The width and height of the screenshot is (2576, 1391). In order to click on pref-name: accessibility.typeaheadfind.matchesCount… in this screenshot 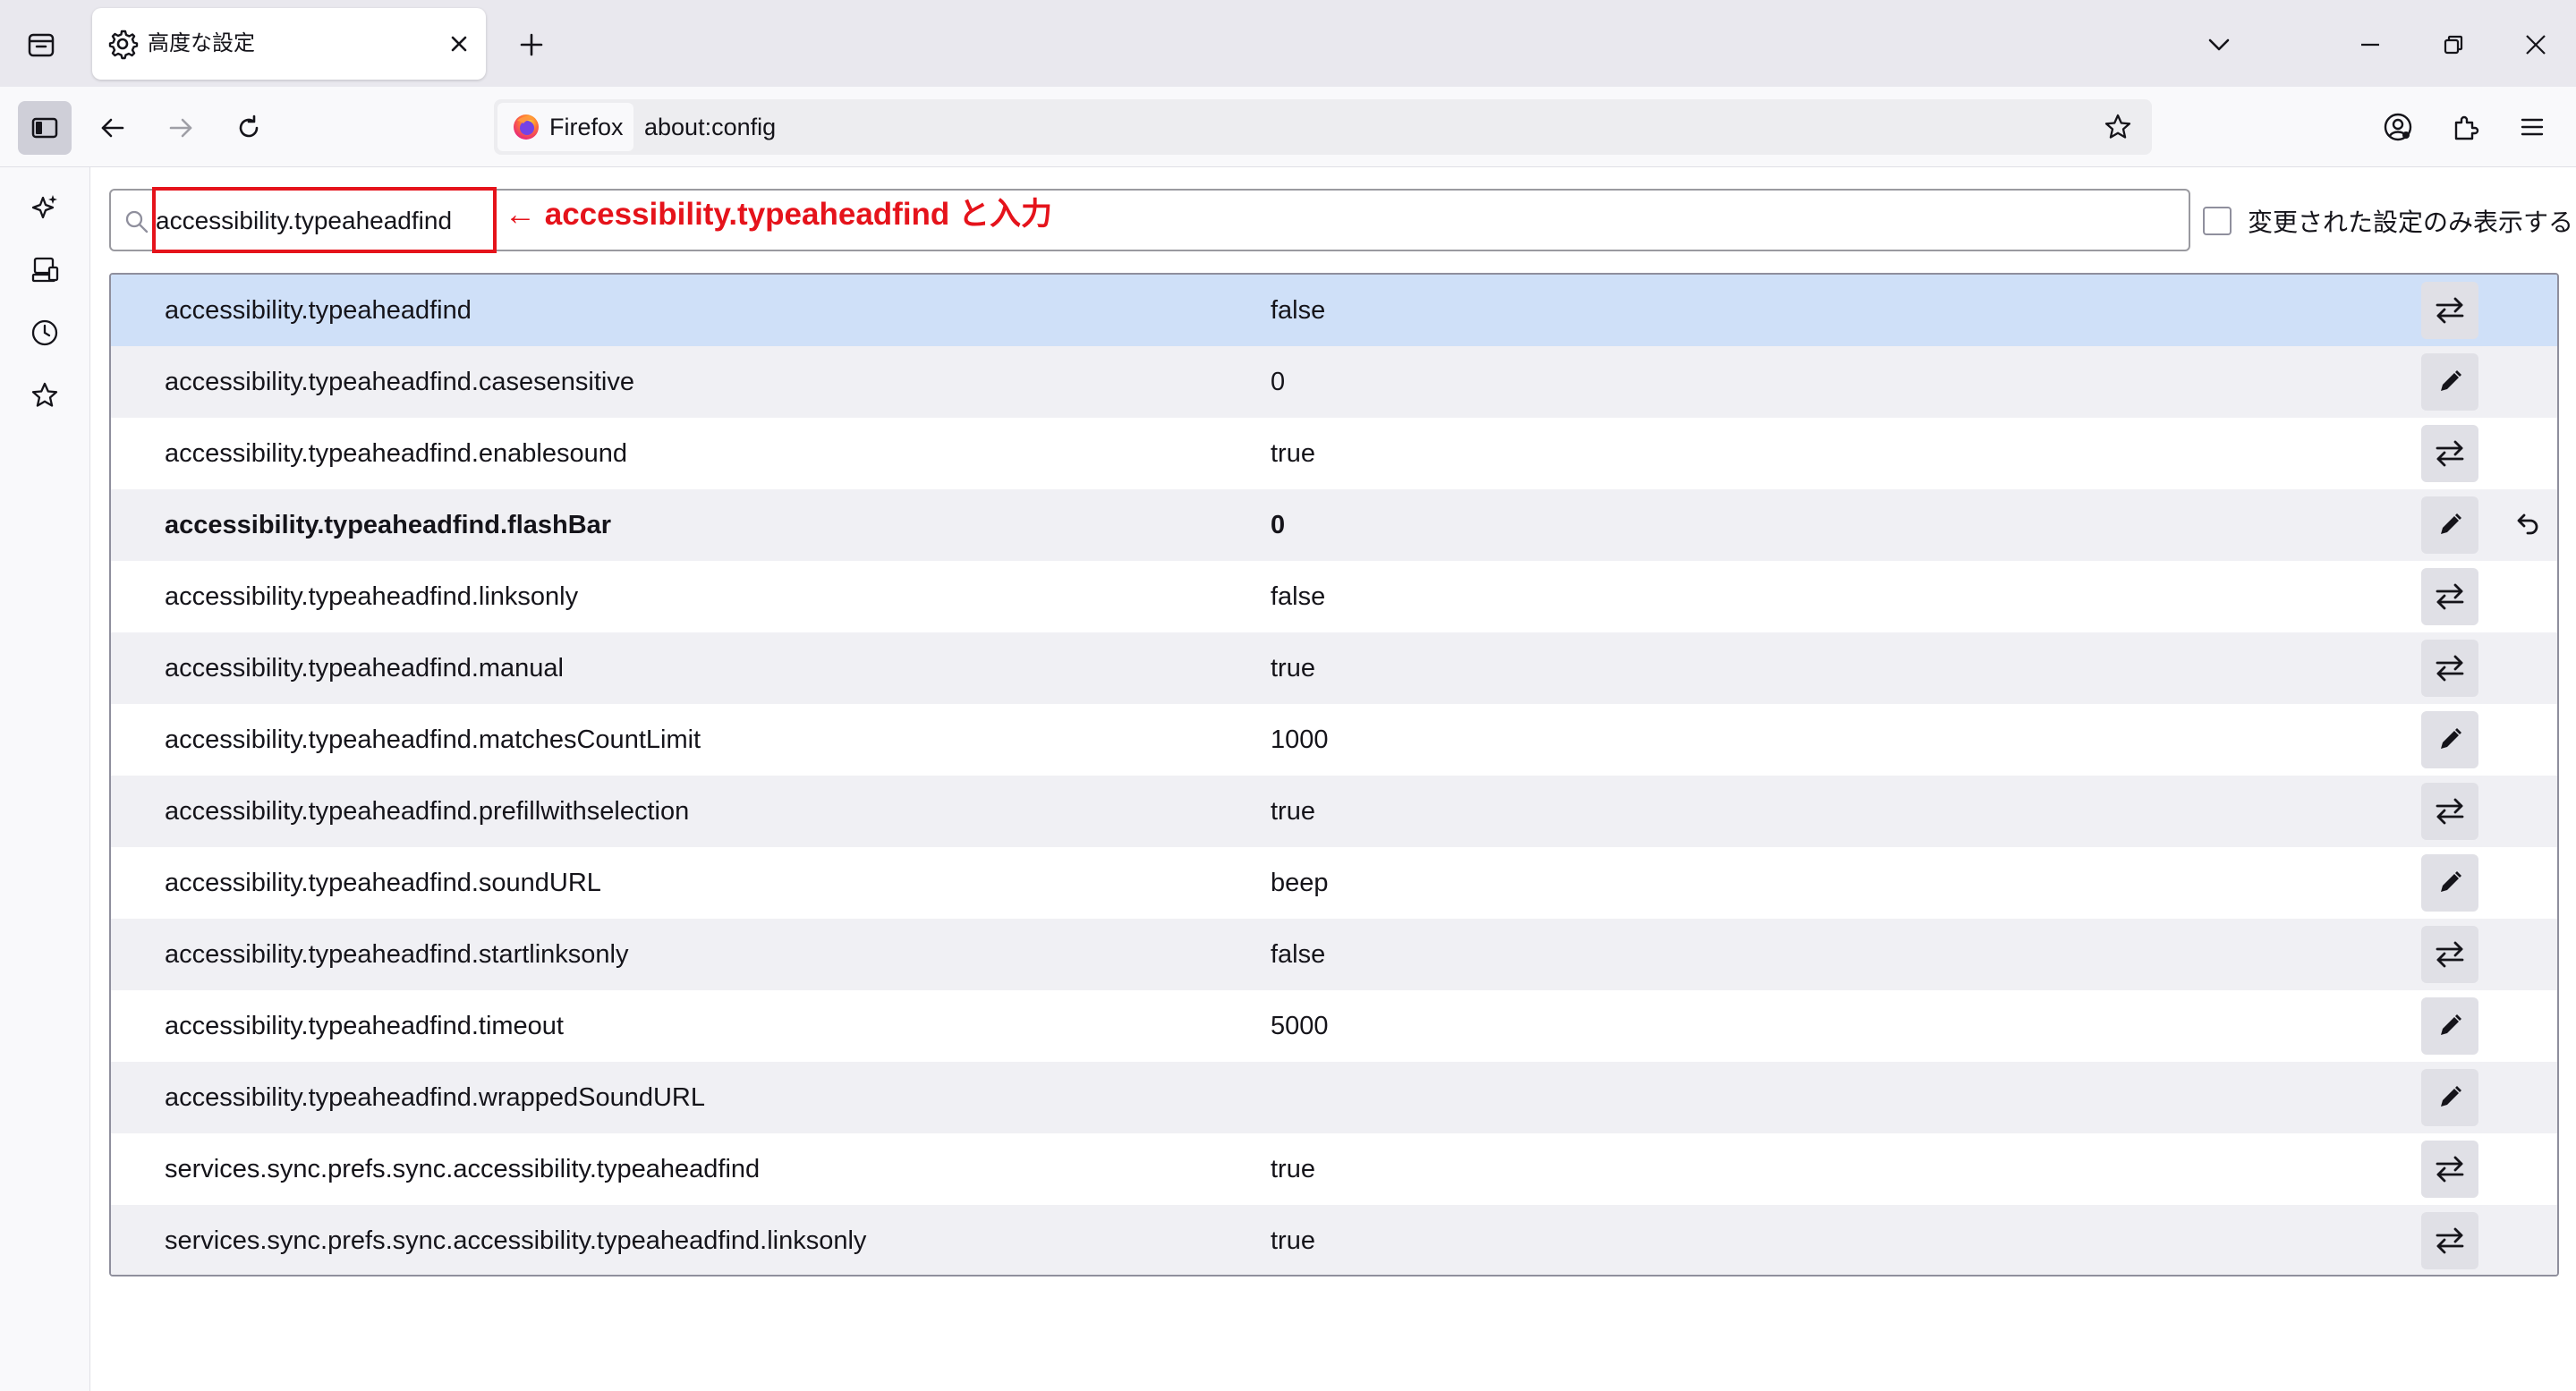, I will do `click(433, 739)`.